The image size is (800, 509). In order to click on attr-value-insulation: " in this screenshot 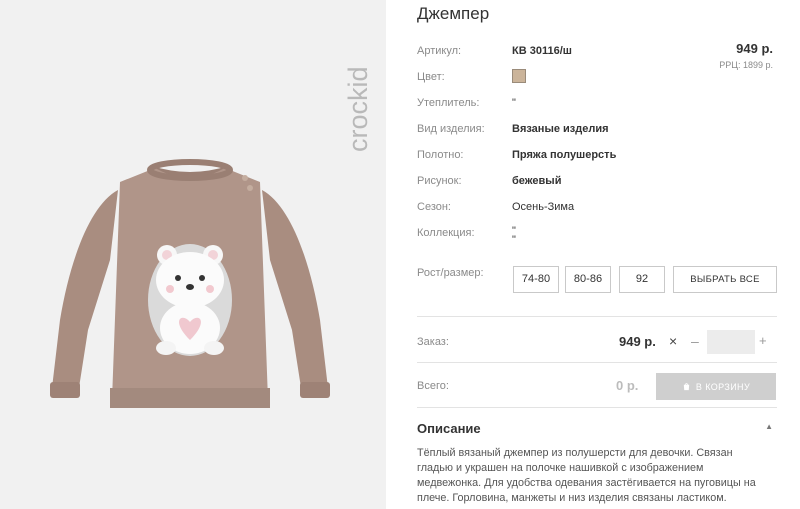, I will do `click(514, 103)`.